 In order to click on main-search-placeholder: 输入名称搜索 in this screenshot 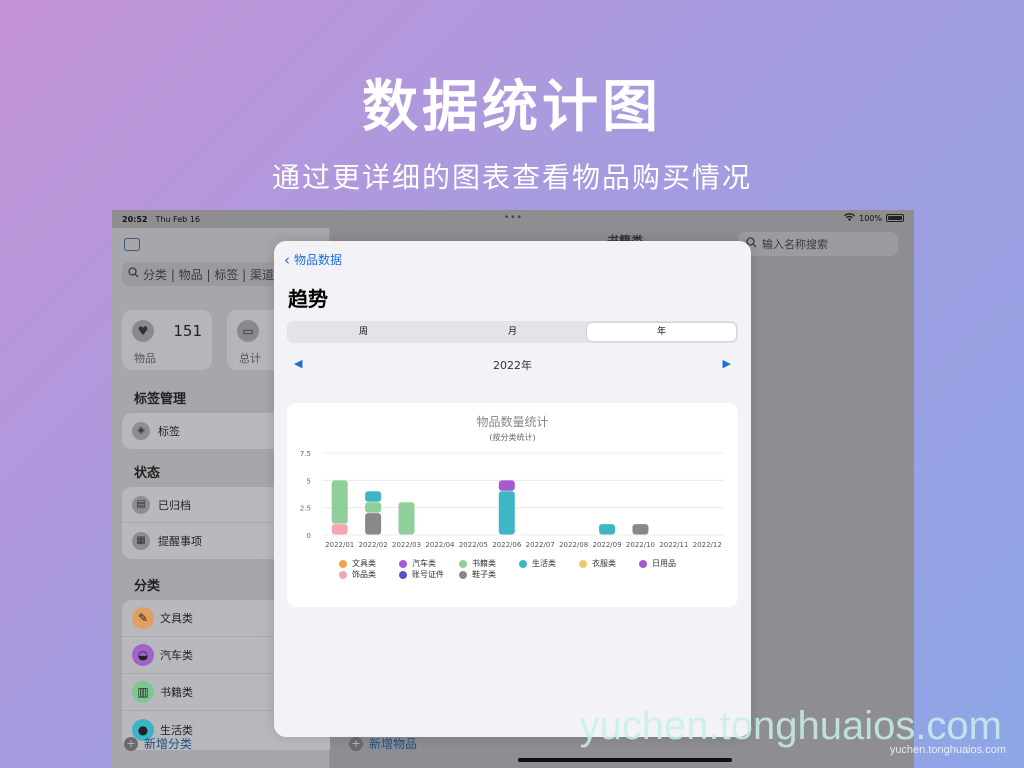, I will do `click(795, 244)`.